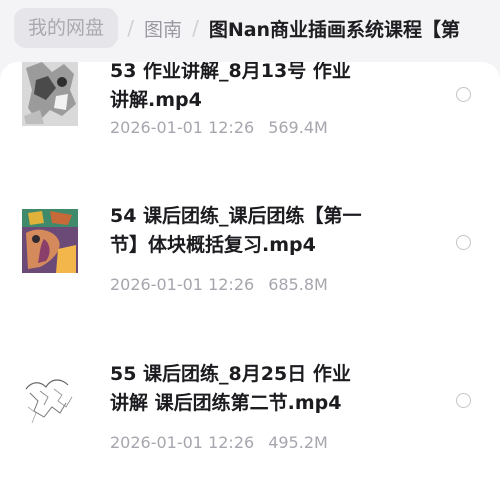  I want to click on file-size: 495.2M, so click(298, 442).